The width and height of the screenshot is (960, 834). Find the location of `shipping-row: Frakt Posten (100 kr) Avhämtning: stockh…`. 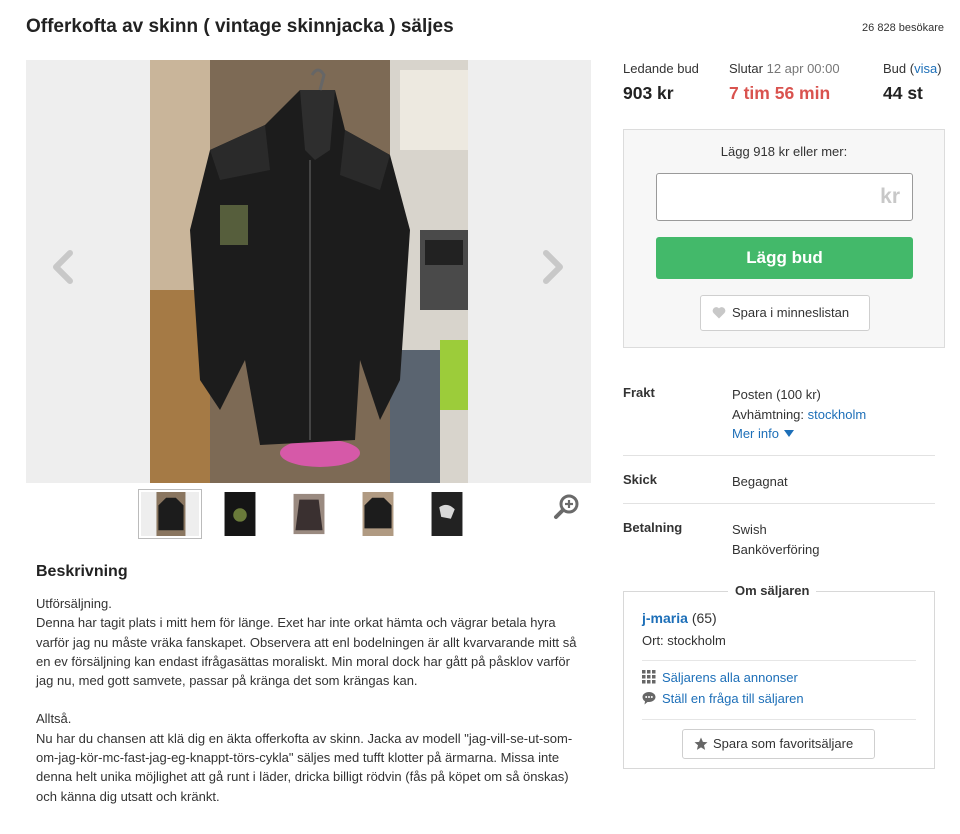

shipping-row: Frakt Posten (100 kr) Avhämtning: stockh… is located at coordinates (779, 415).